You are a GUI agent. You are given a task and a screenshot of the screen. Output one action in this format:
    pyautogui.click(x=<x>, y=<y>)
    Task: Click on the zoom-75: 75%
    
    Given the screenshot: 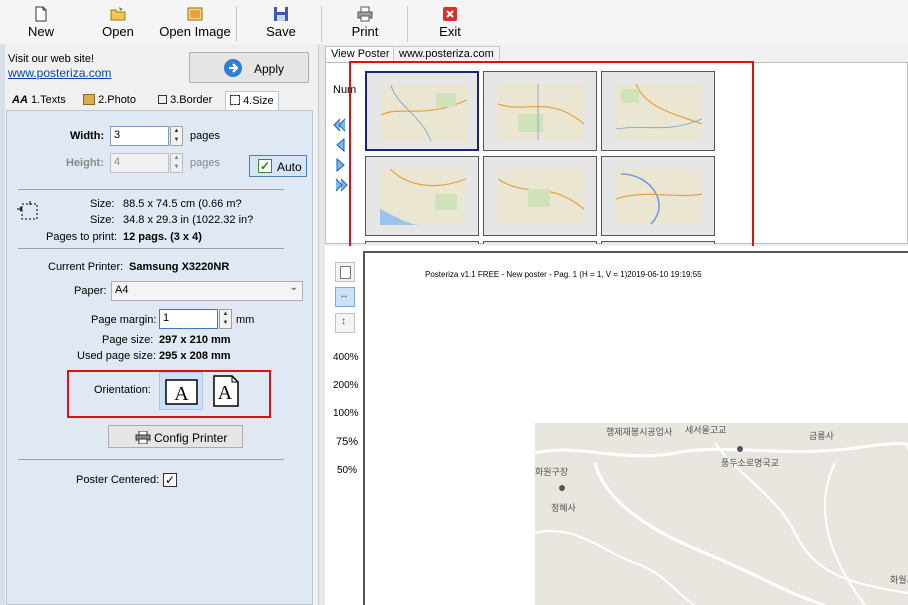 What is the action you would take?
    pyautogui.click(x=347, y=442)
    